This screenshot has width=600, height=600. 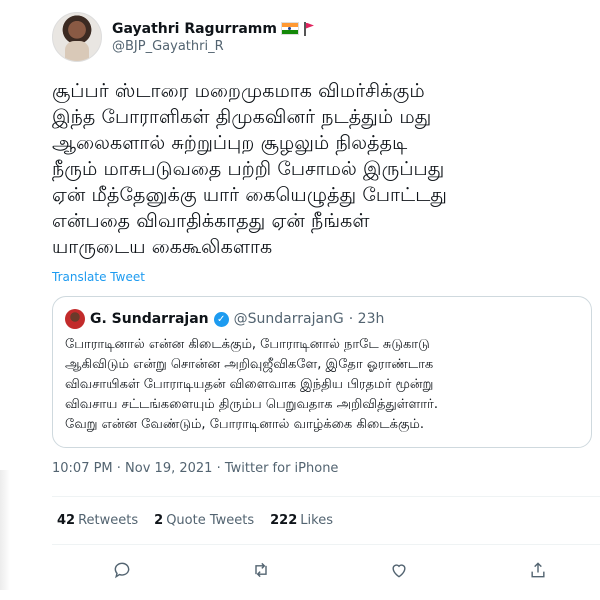 I want to click on quoted-avatar, so click(x=75, y=319).